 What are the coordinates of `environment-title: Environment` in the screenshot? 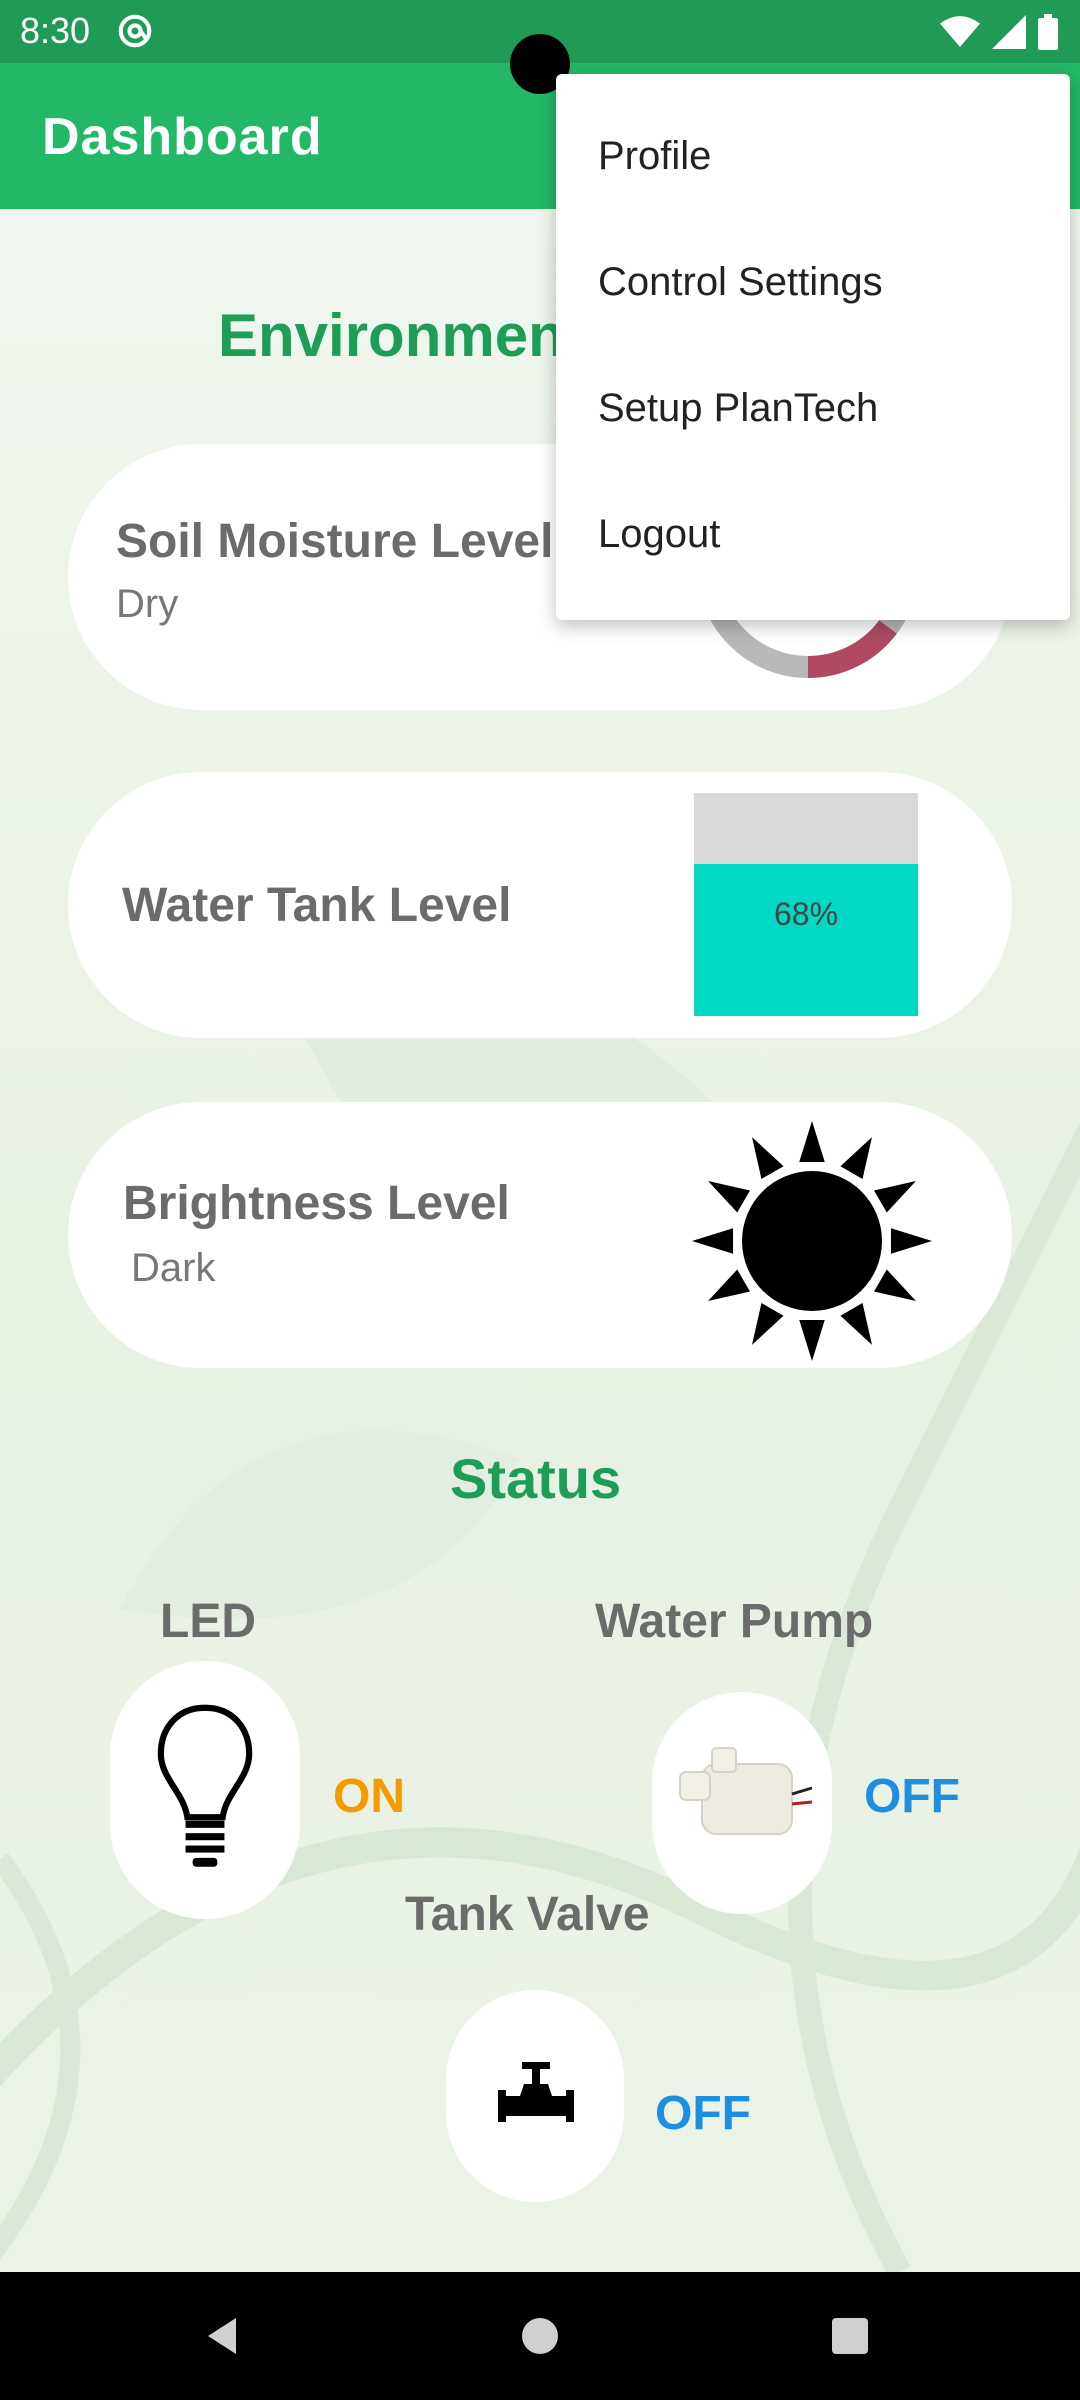 It's located at (401, 335).